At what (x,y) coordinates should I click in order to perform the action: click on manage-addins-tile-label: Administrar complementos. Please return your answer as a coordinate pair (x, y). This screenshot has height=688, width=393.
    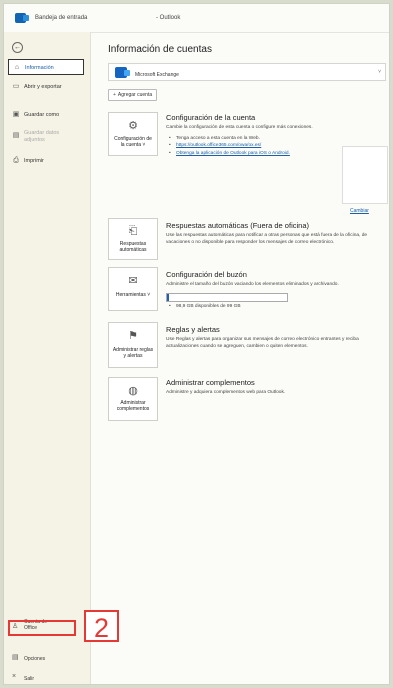
    Looking at the image, I should click on (133, 406).